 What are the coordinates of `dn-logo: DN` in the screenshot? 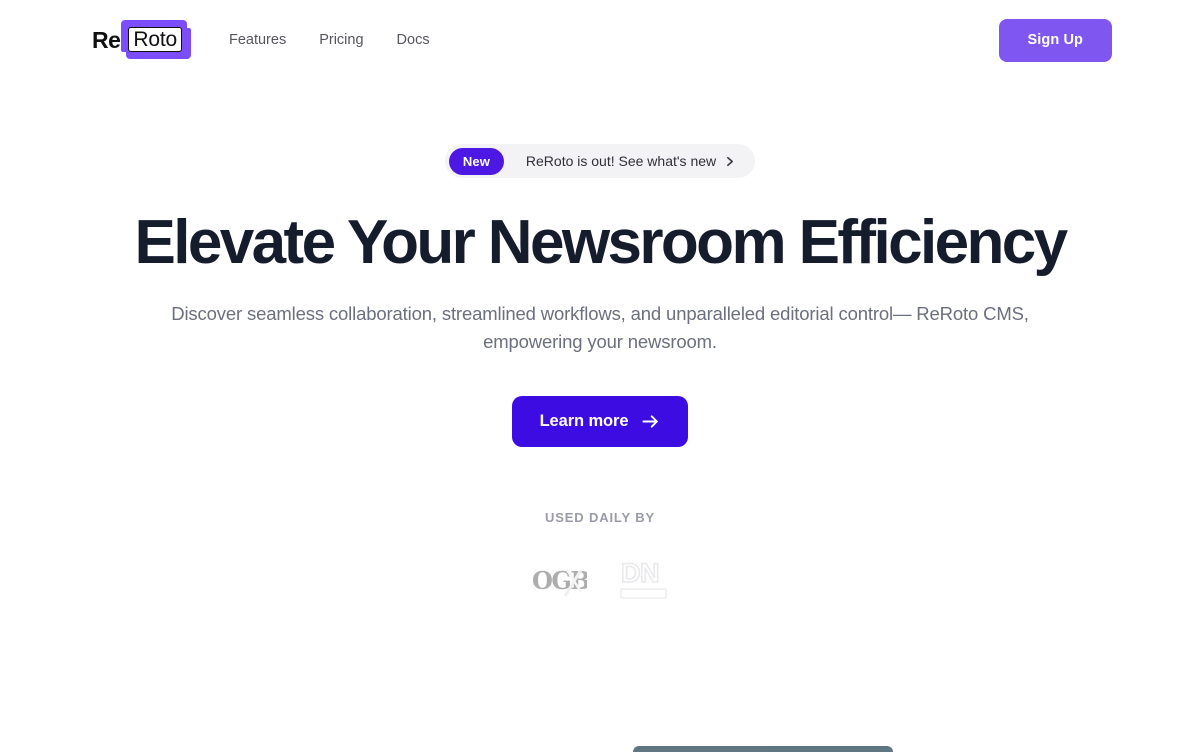 It's located at (644, 582).